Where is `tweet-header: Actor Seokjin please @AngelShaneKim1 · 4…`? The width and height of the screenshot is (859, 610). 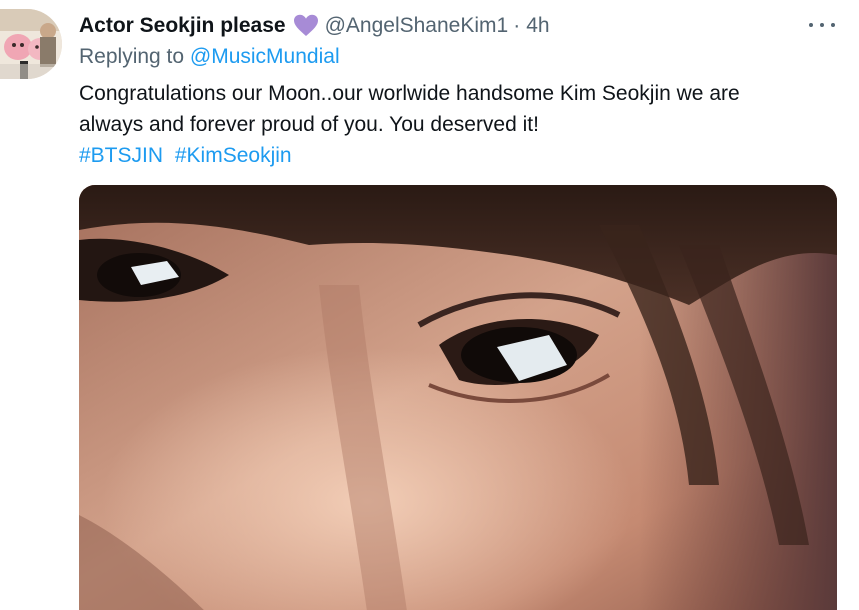
tweet-header: Actor Seokjin please @AngelShaneKim1 · 4… is located at coordinates (314, 26).